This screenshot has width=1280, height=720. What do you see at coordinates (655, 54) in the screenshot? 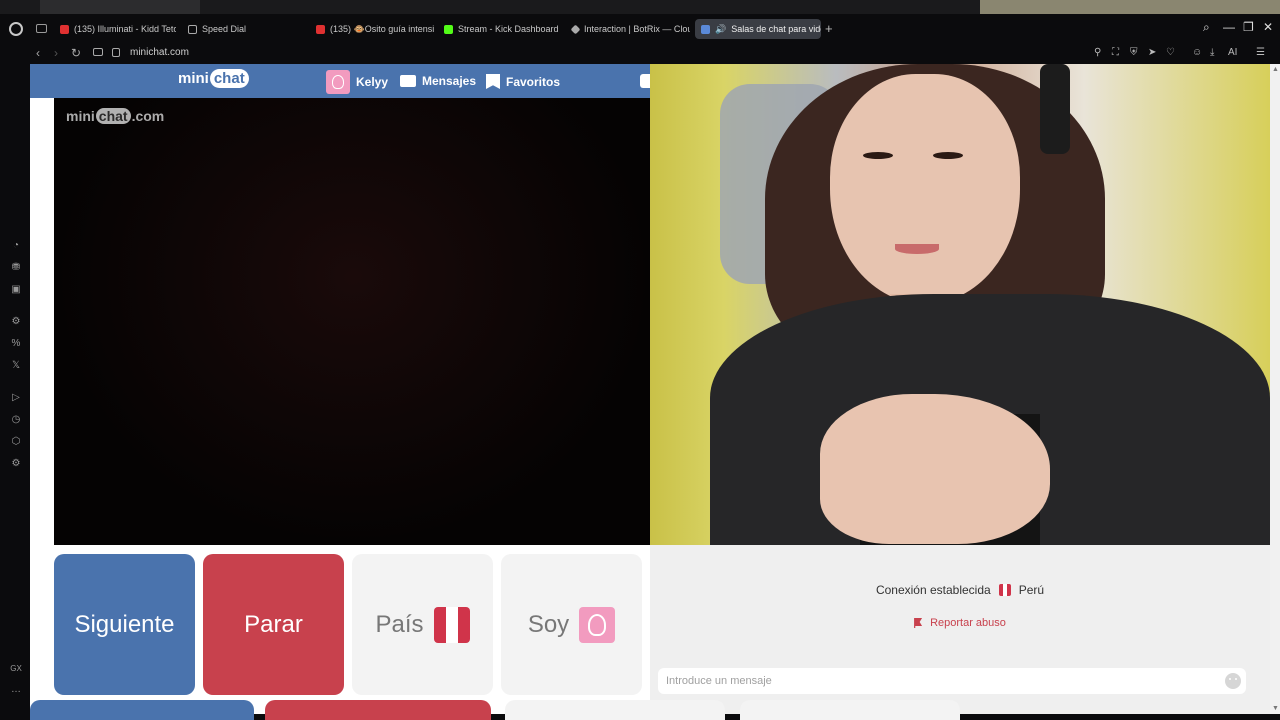
I see `address-bar: ‹ › ↻ minichat.com ⚲ ⛶ ⛨ ➤ ♡ ☺ ⤓ AI ☰` at bounding box center [655, 54].